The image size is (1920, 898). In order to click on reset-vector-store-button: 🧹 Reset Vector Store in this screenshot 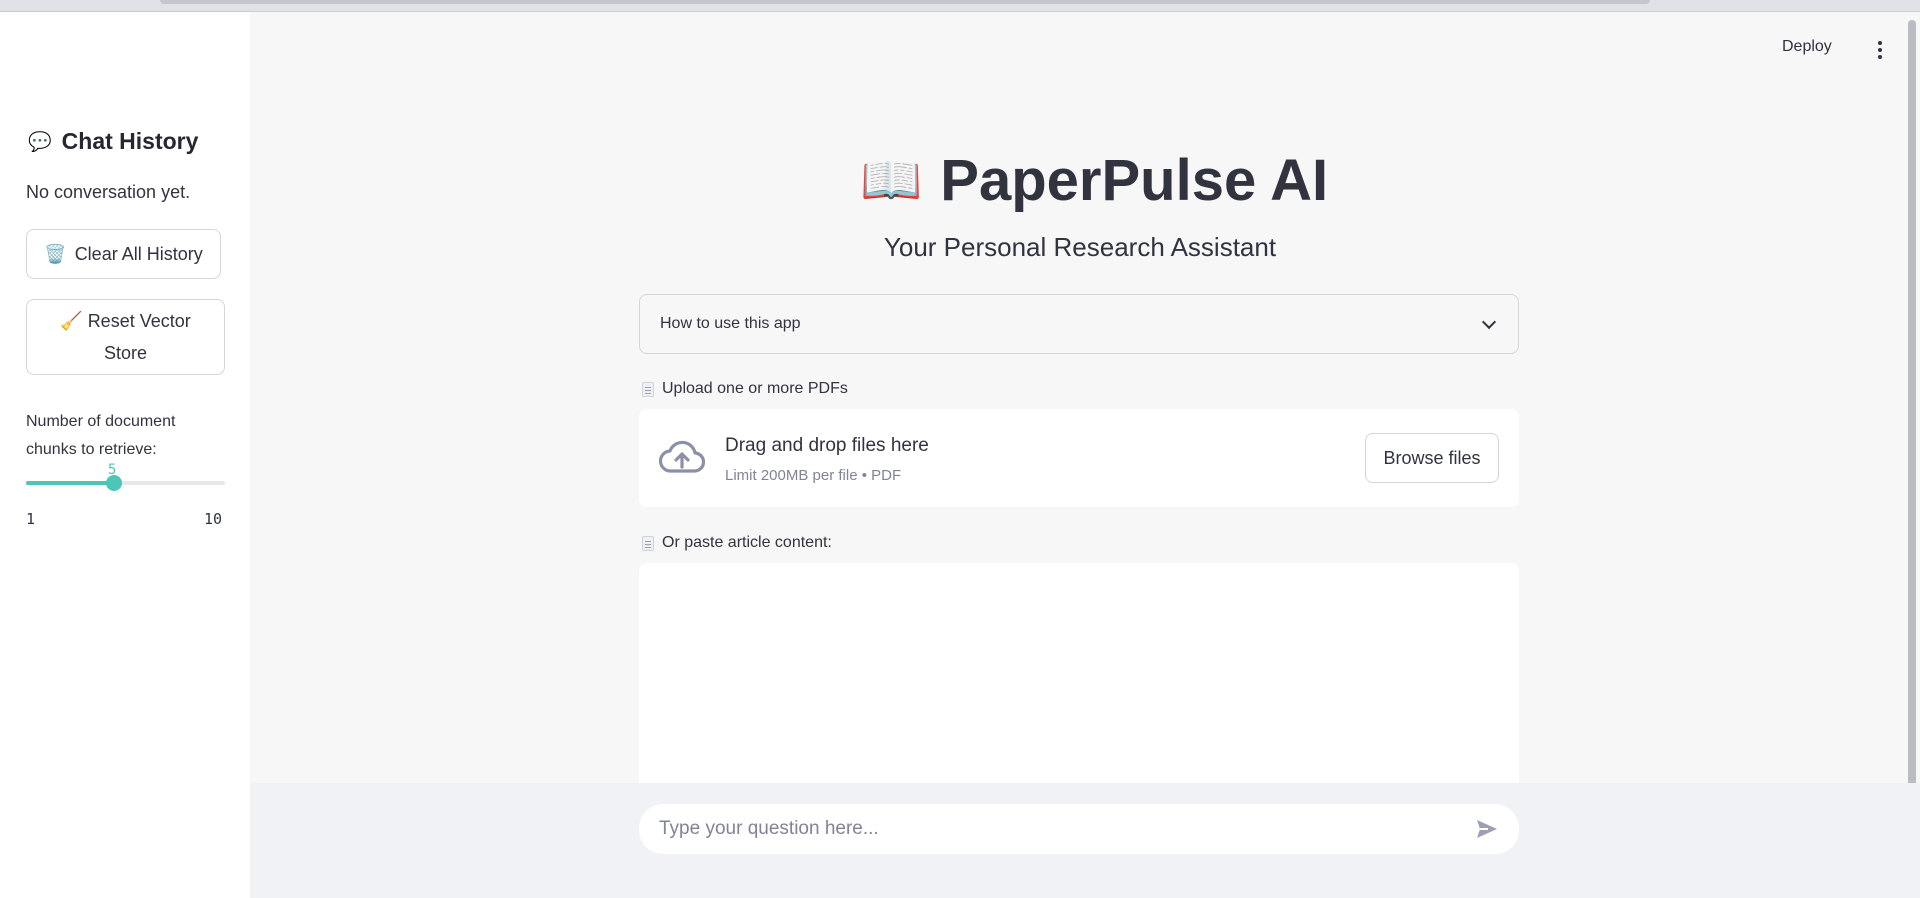, I will do `click(125, 337)`.